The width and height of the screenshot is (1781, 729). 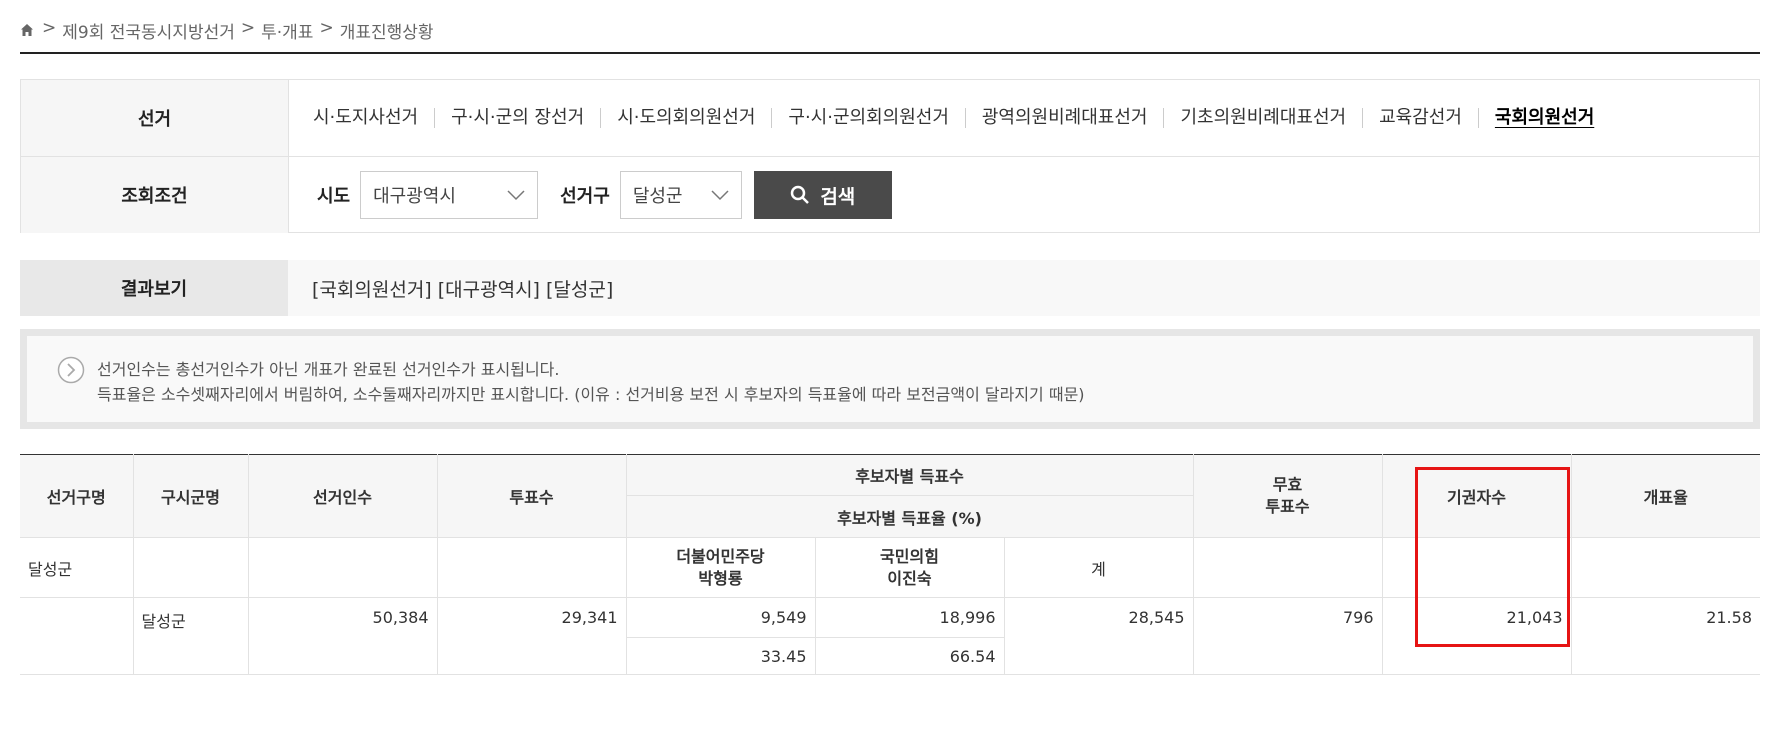 What do you see at coordinates (685, 118) in the screenshot?
I see `tab-provincial-council: 시·도의회의원선거` at bounding box center [685, 118].